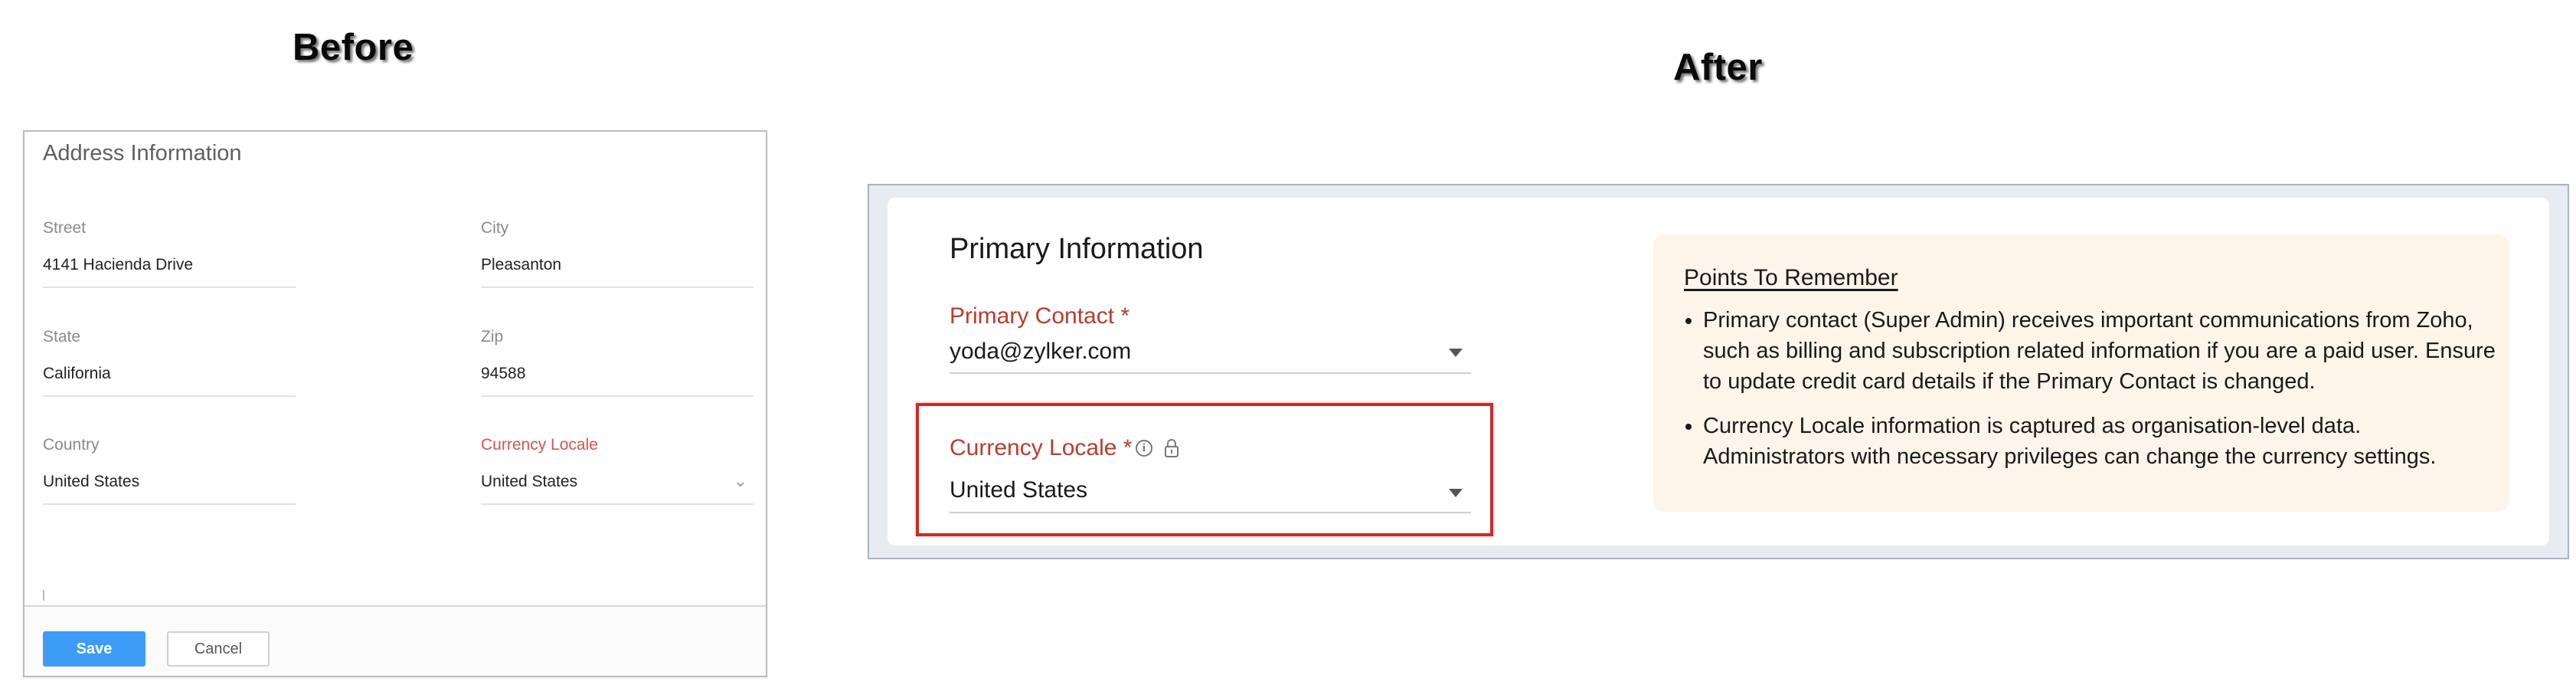  I want to click on currency-locale-label-before: Currency Locale, so click(539, 445).